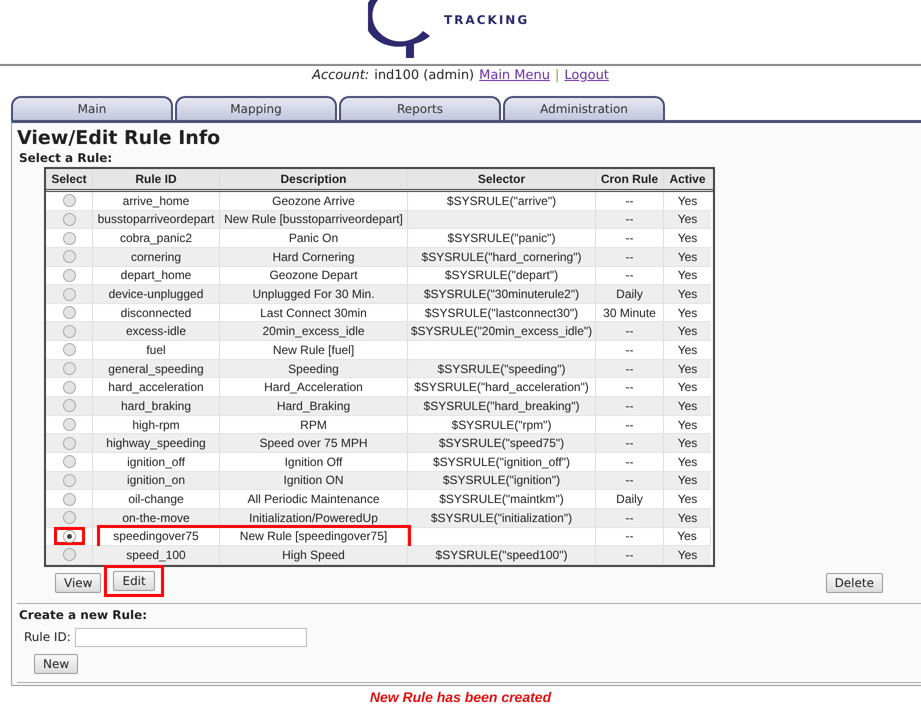 The width and height of the screenshot is (921, 706). Describe the element at coordinates (314, 481) in the screenshot. I see `description-cell: Ignition ON` at that location.